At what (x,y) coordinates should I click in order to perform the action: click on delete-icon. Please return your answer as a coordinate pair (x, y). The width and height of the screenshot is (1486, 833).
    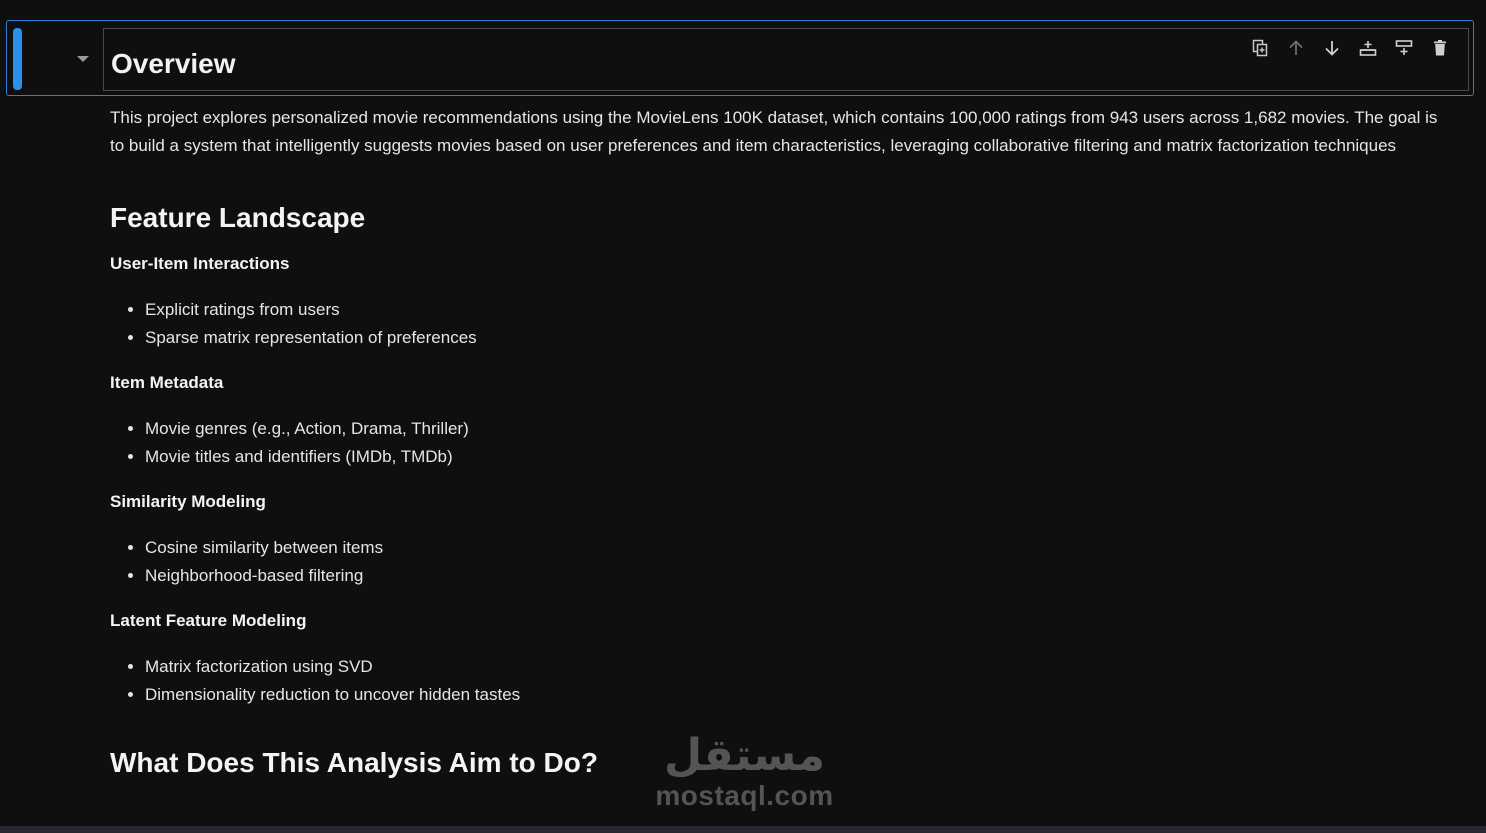
    Looking at the image, I should click on (1440, 48).